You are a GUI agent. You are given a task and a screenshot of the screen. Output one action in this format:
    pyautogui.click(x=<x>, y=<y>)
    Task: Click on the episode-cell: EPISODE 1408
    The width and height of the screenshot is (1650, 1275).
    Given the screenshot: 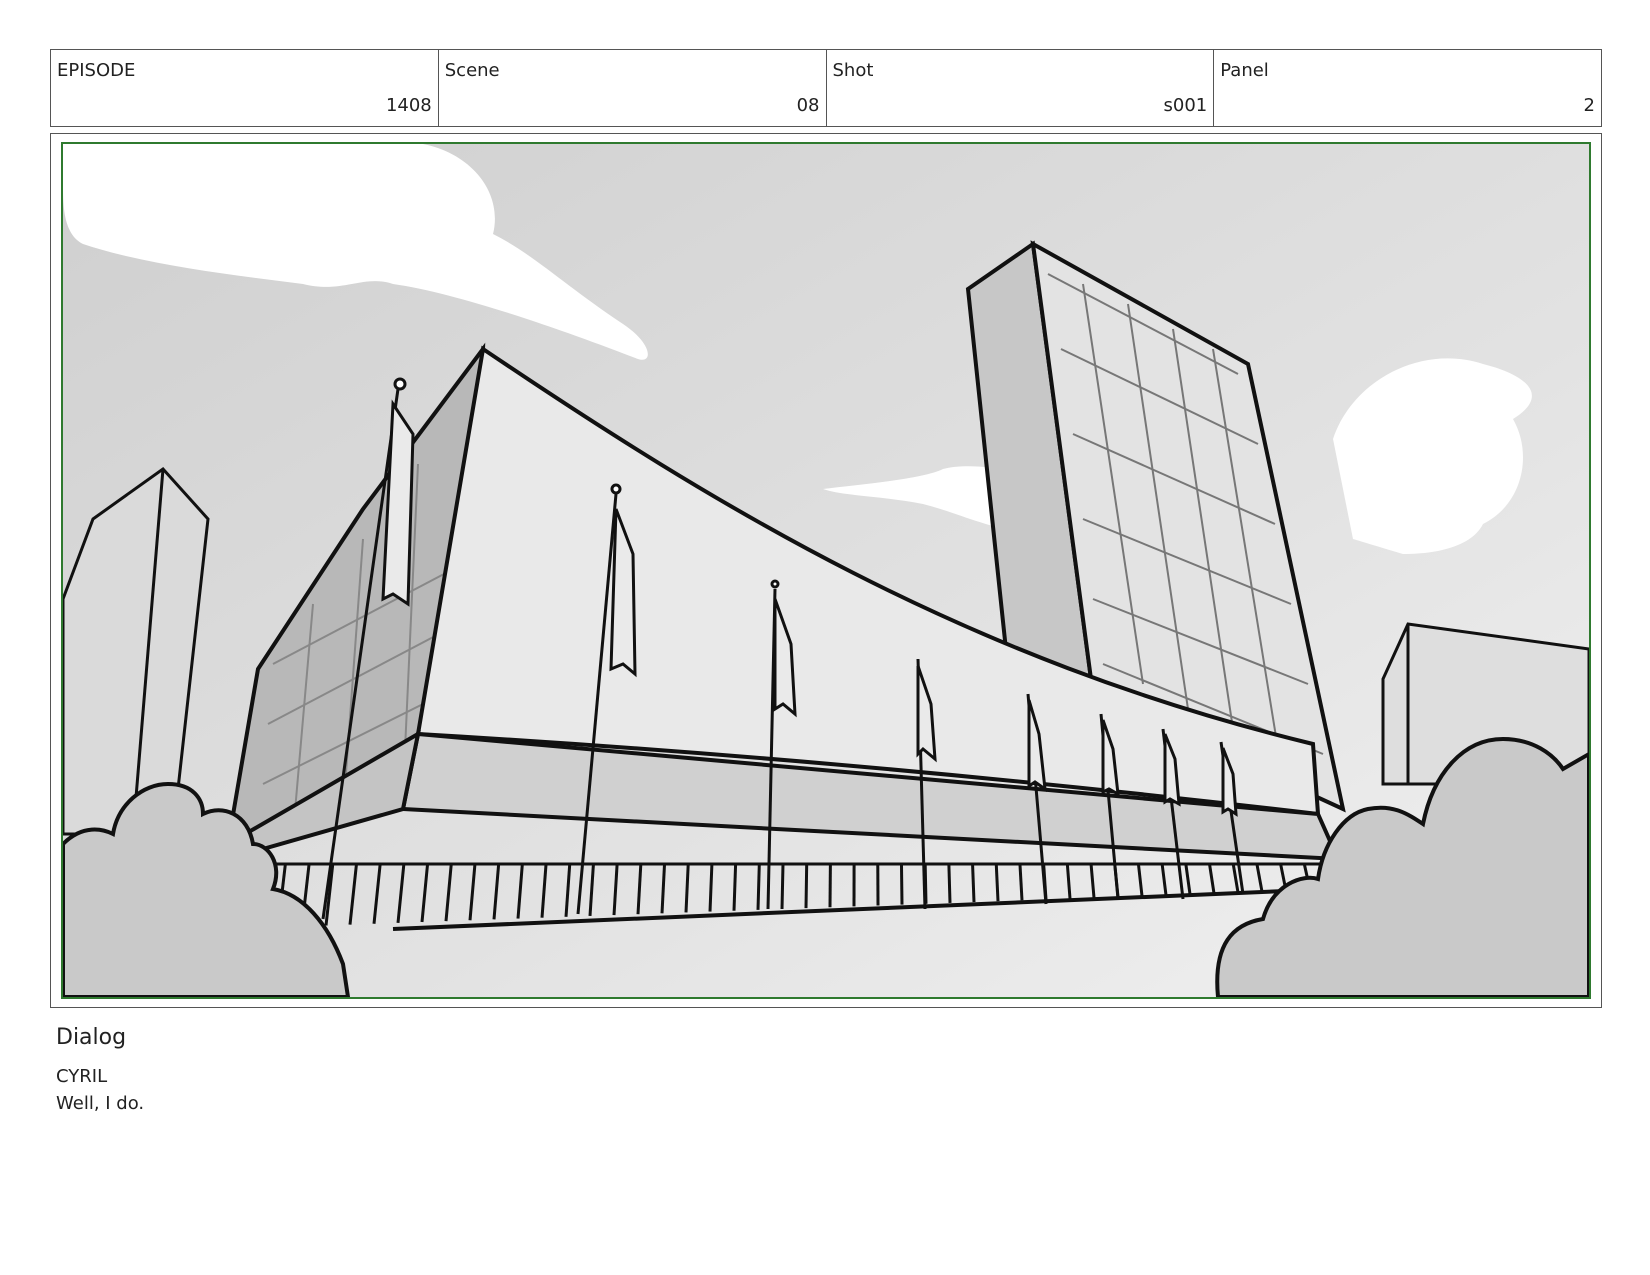 What is the action you would take?
    pyautogui.click(x=245, y=88)
    